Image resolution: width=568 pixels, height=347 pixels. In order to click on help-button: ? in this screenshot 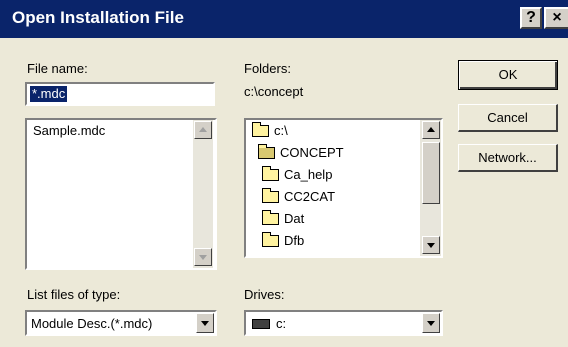, I will do `click(531, 18)`.